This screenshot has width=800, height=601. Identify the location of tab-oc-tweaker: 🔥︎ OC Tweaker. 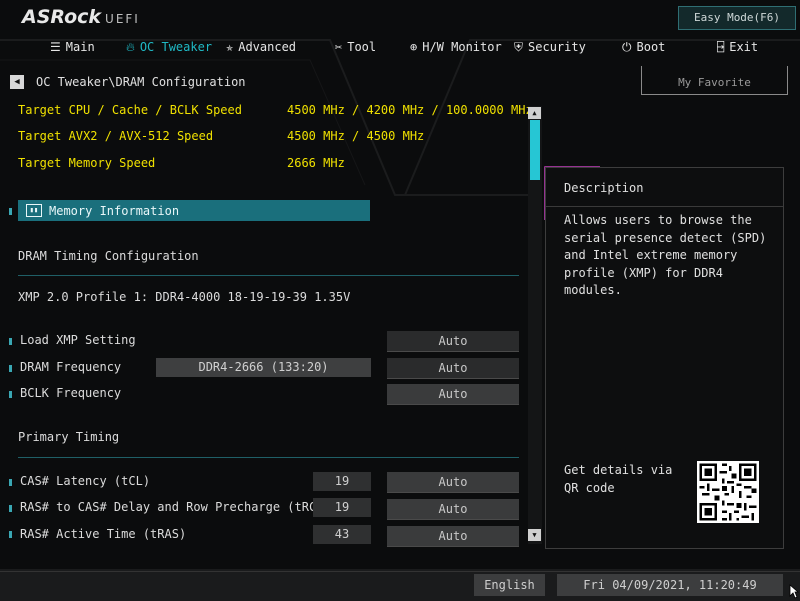
(169, 47).